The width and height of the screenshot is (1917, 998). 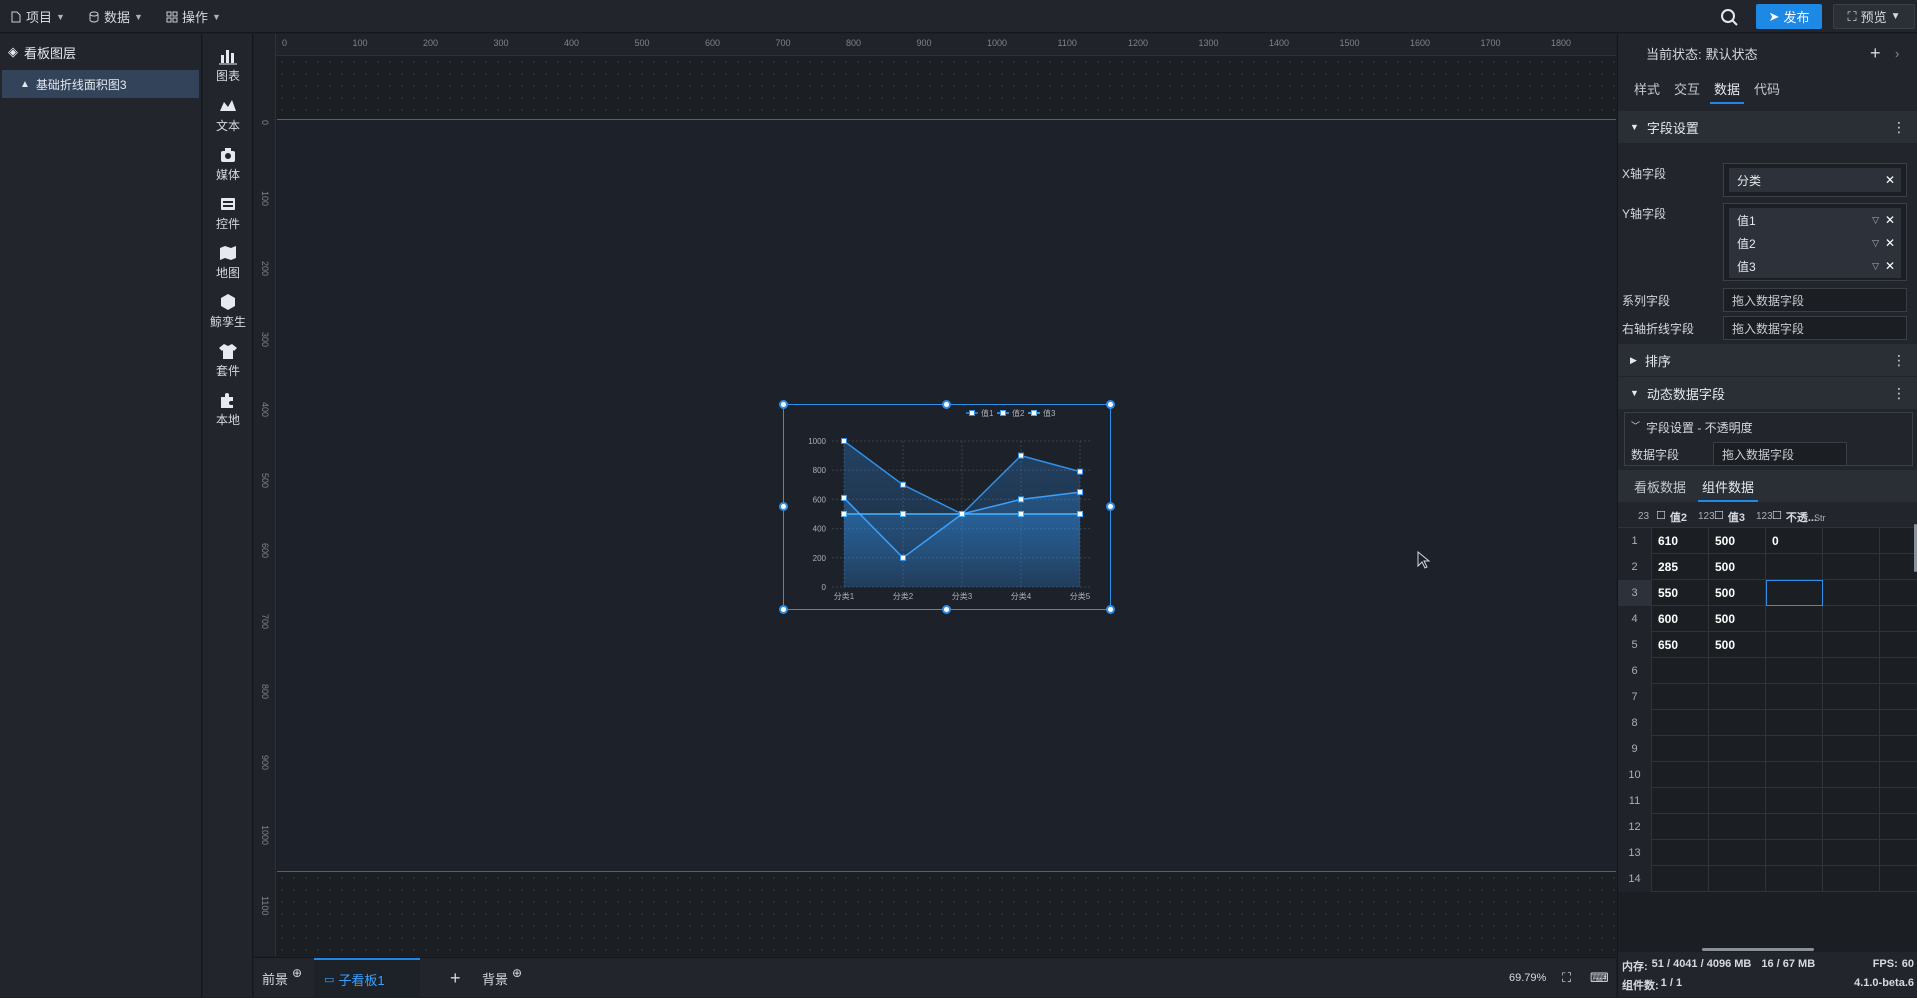 I want to click on table-cell: 600, so click(x=1680, y=619).